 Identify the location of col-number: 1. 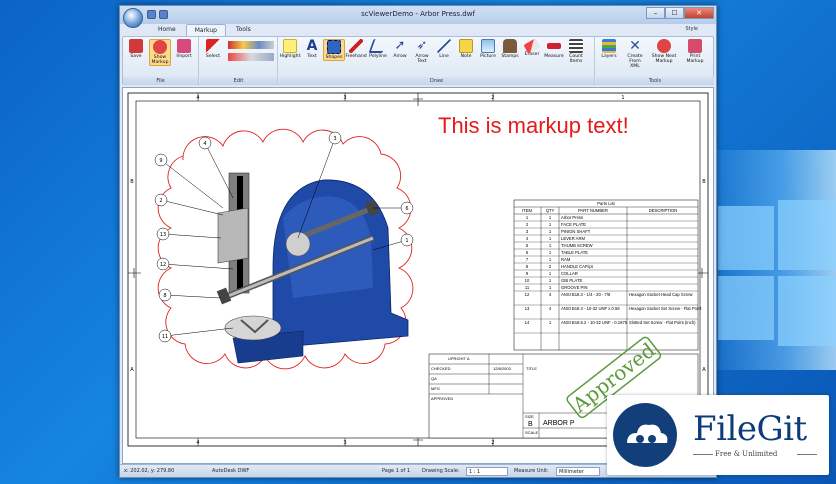
(622, 98).